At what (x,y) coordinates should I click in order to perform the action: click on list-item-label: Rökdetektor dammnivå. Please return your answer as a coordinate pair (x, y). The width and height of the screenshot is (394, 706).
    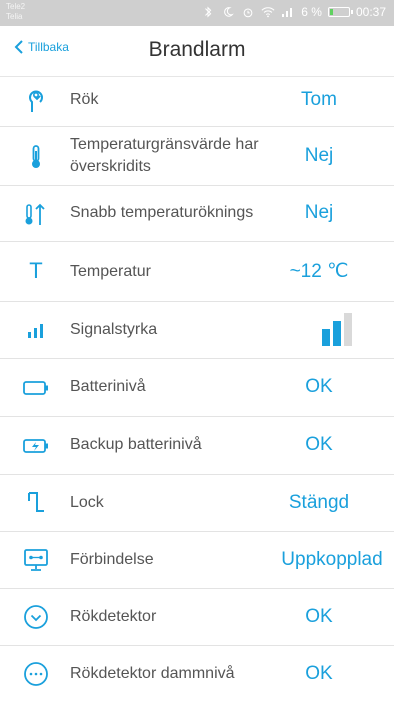
    Looking at the image, I should click on (152, 673).